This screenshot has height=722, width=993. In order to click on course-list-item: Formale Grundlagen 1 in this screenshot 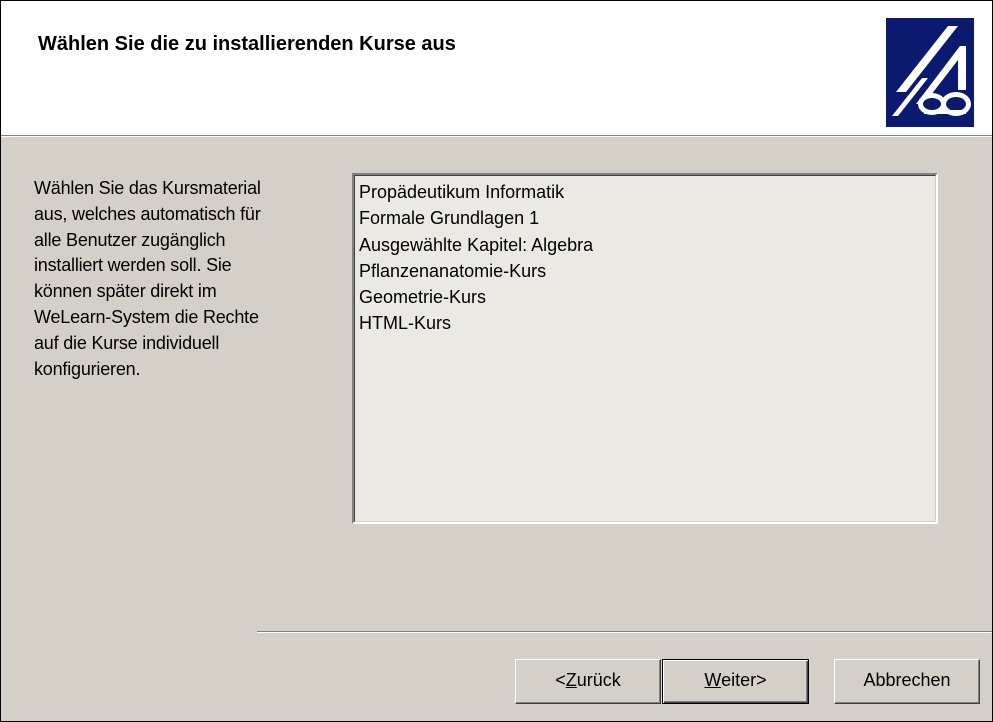, I will do `click(647, 218)`.